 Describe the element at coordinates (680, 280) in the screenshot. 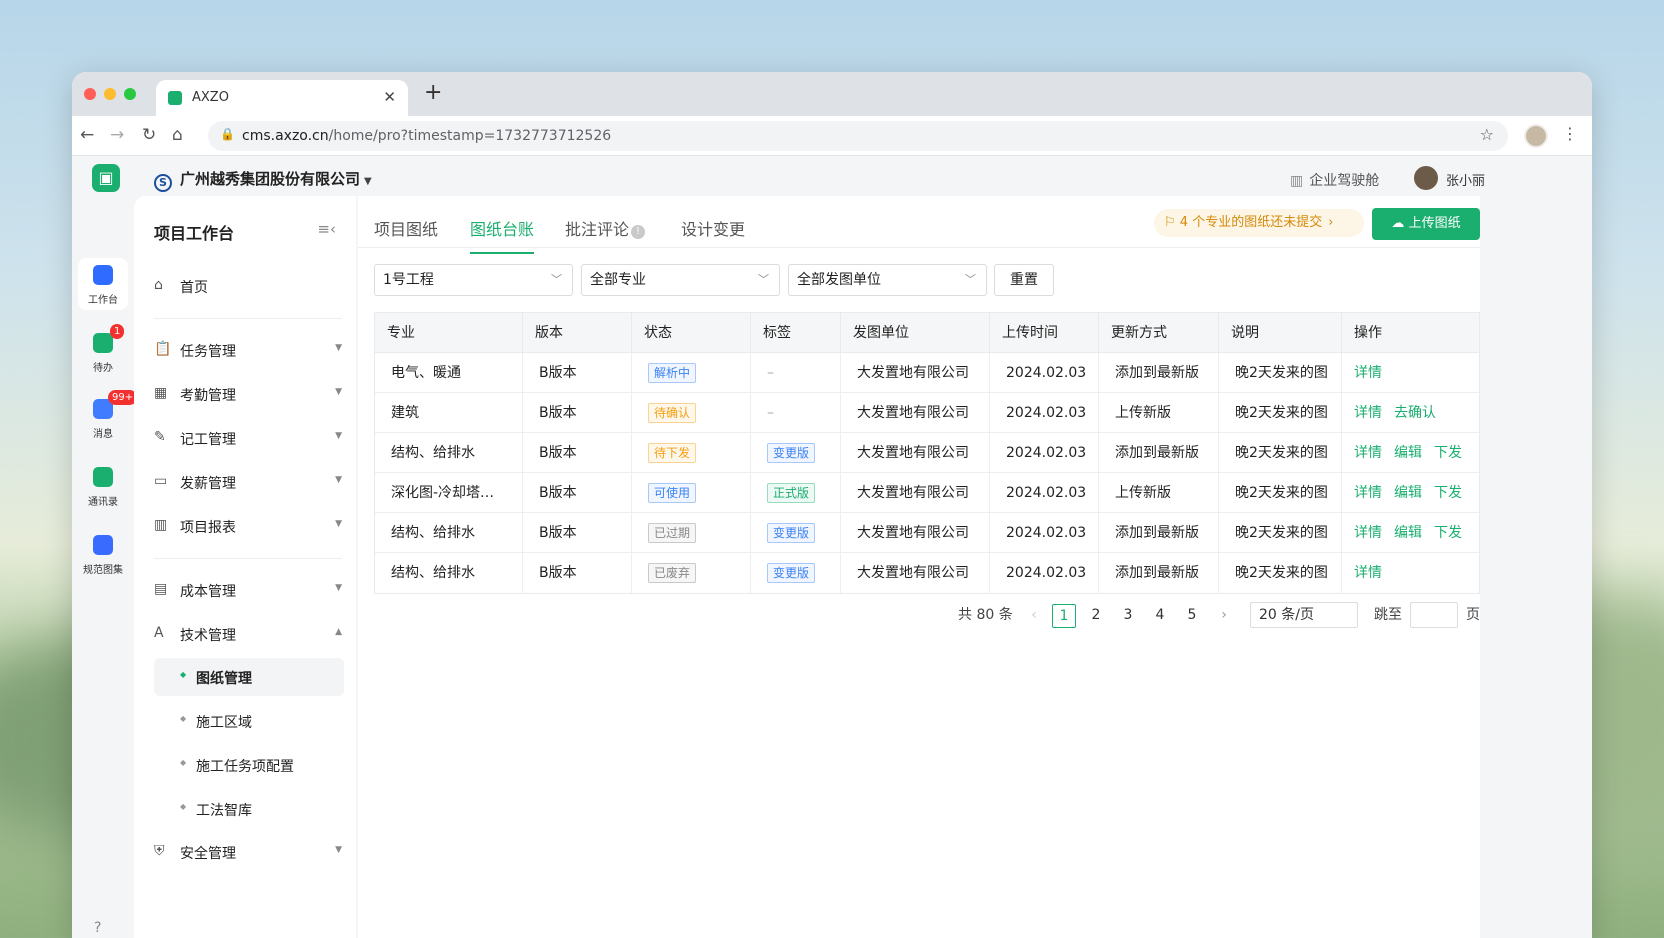

I see `discipline-select: 全部专业 ﹀` at that location.